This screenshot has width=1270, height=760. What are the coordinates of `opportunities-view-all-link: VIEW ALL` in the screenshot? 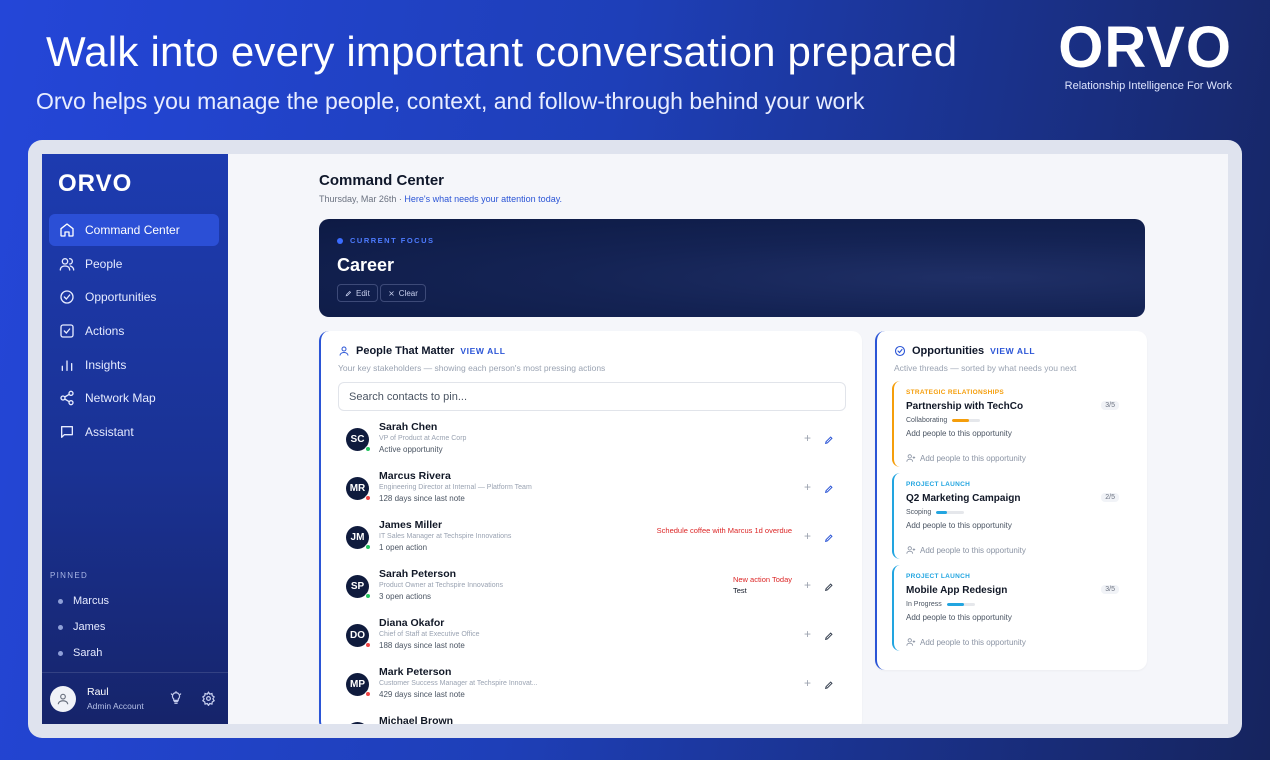 It's located at (1012, 351).